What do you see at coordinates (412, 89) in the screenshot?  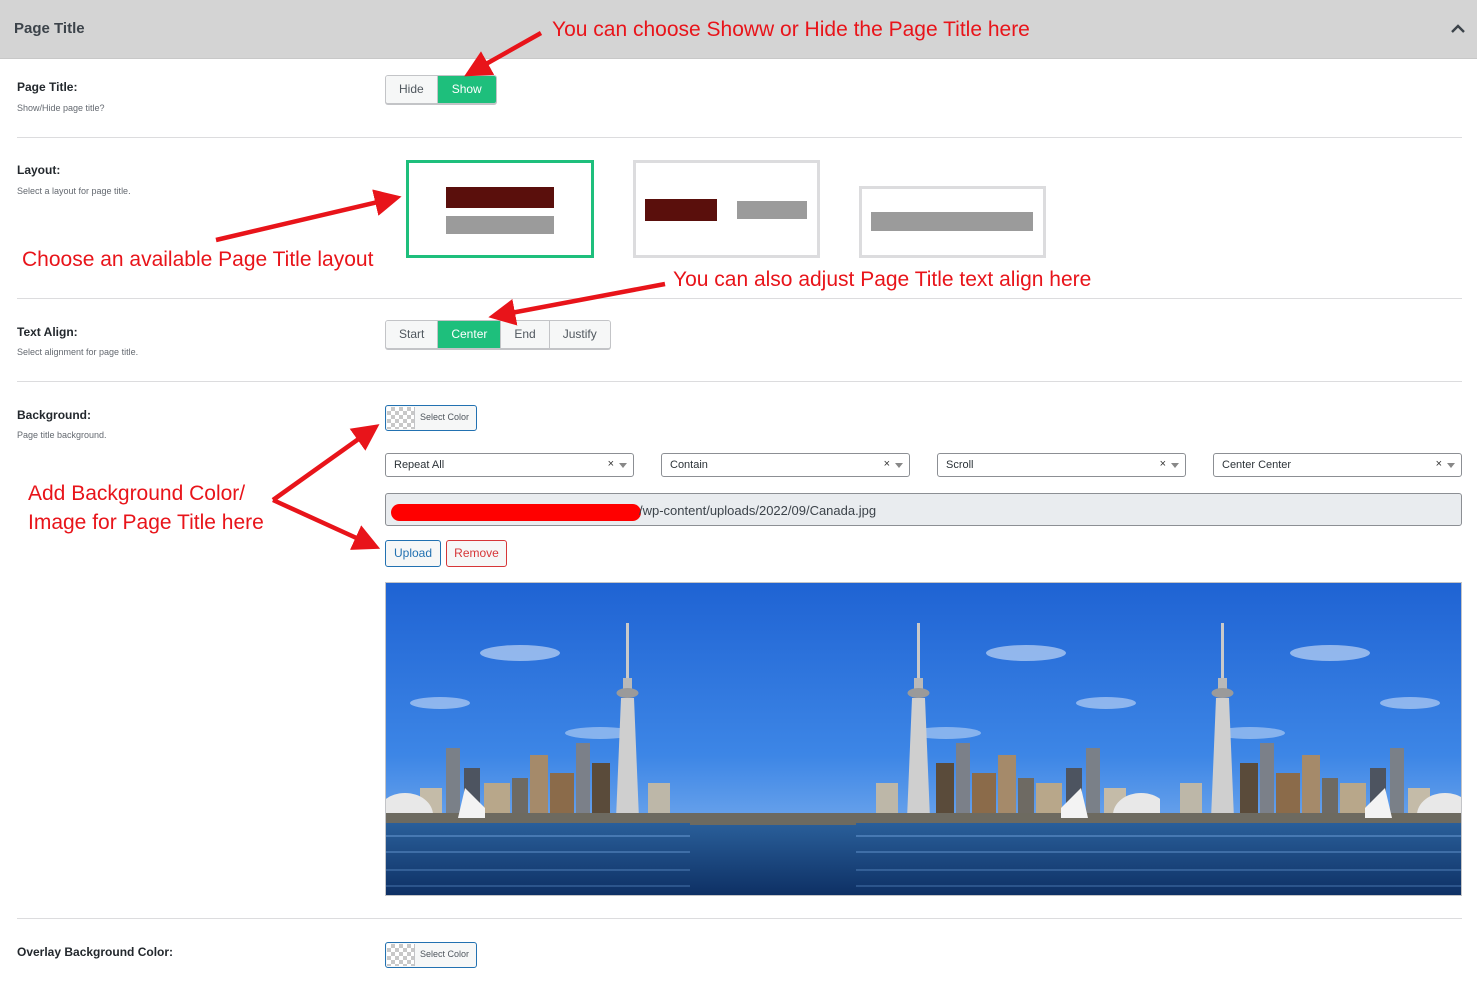 I see `hide-button: Hide` at bounding box center [412, 89].